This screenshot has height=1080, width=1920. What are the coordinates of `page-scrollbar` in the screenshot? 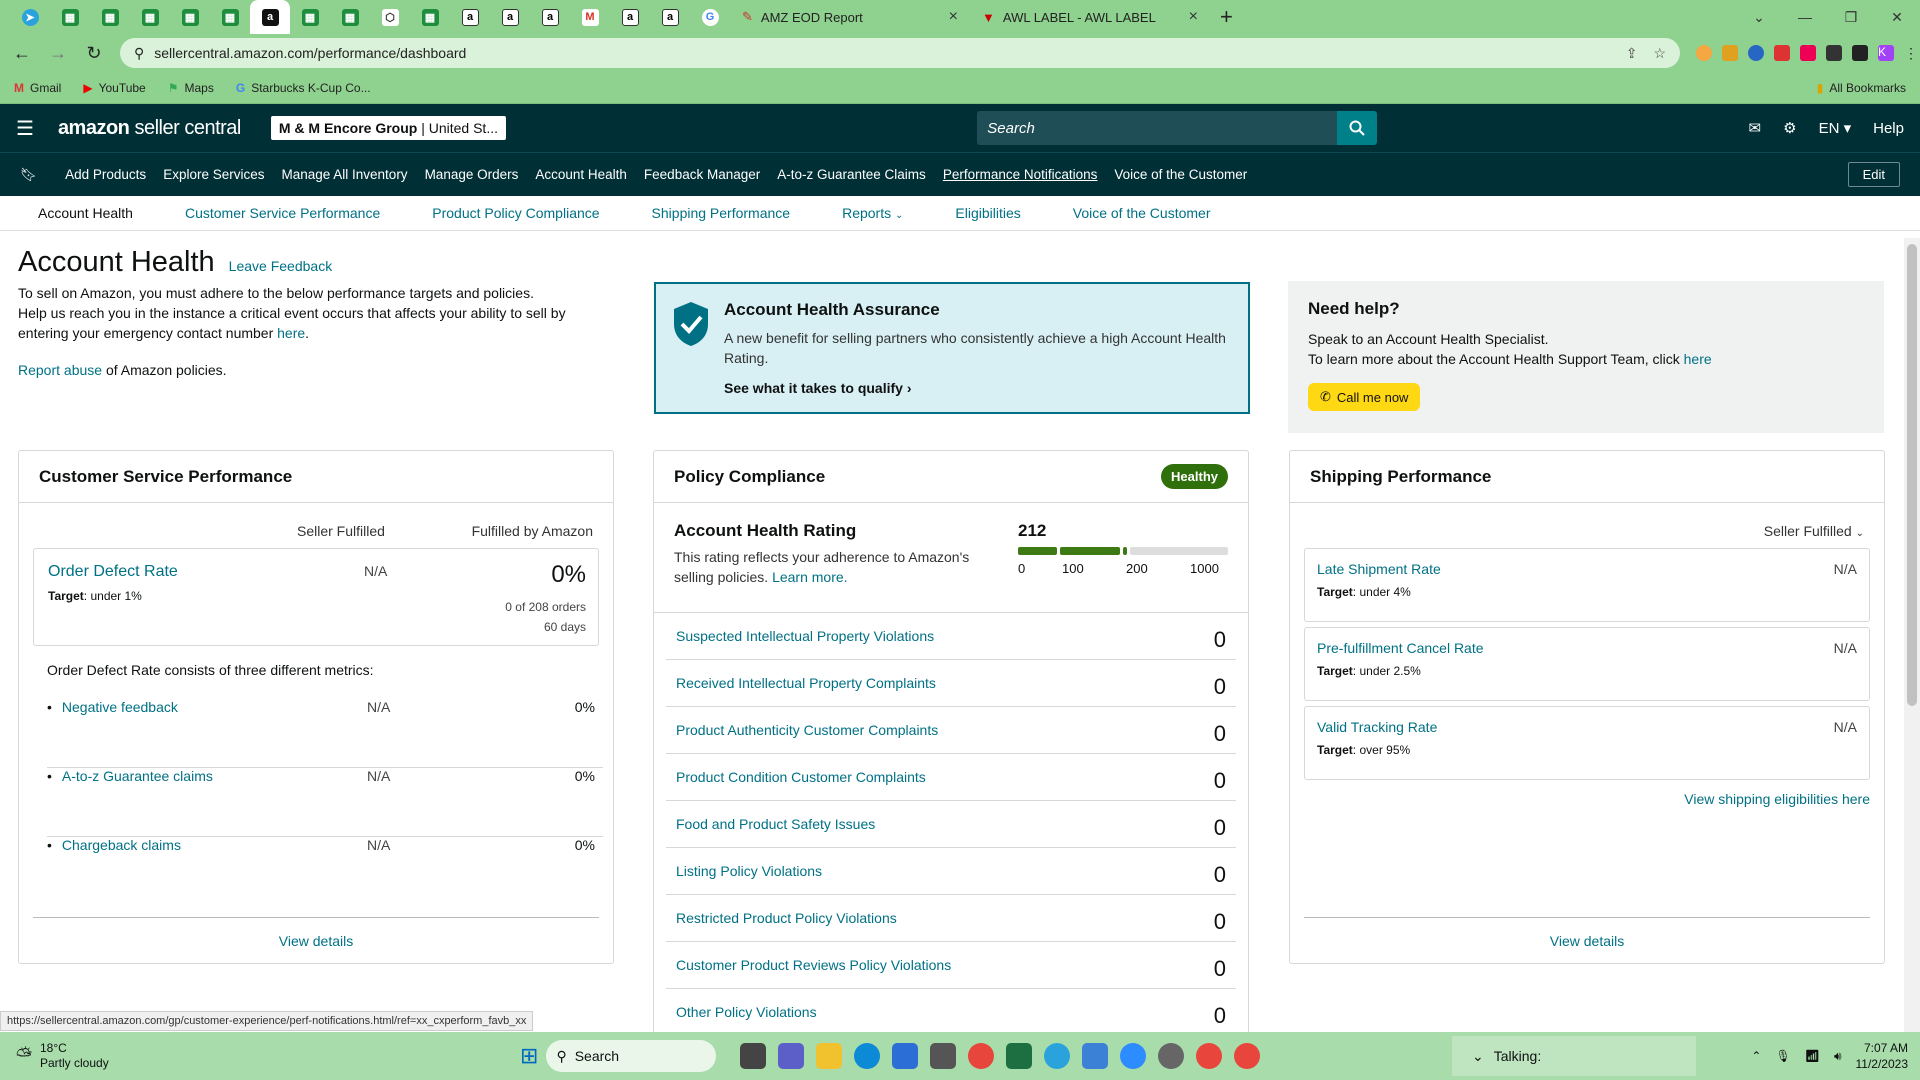 It's located at (1912, 638).